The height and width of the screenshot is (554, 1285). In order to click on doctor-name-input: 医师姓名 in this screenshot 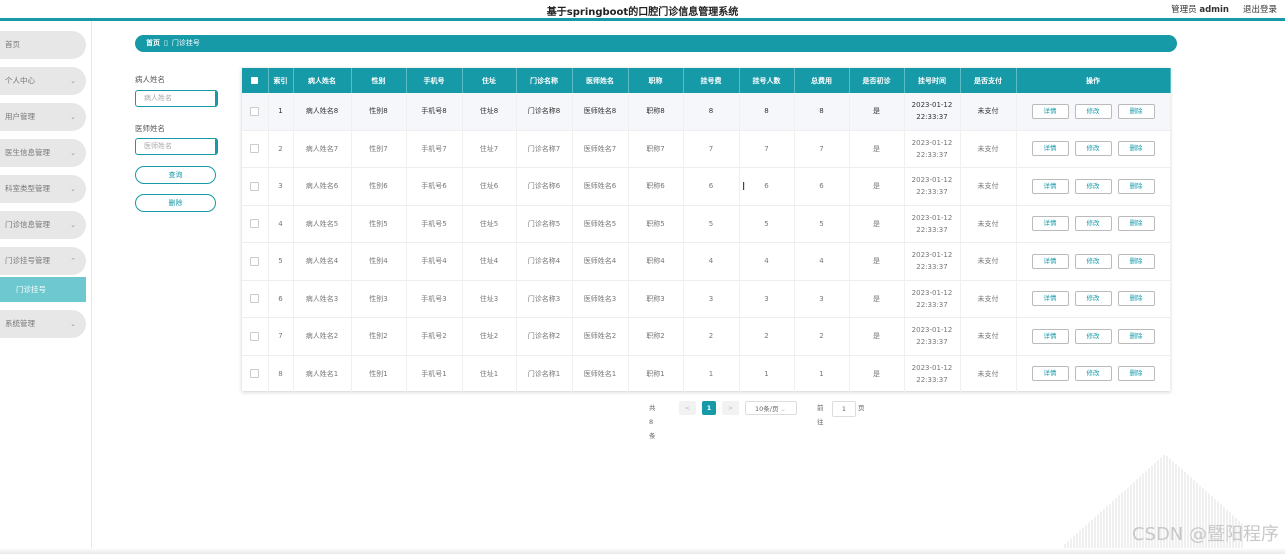, I will do `click(176, 146)`.